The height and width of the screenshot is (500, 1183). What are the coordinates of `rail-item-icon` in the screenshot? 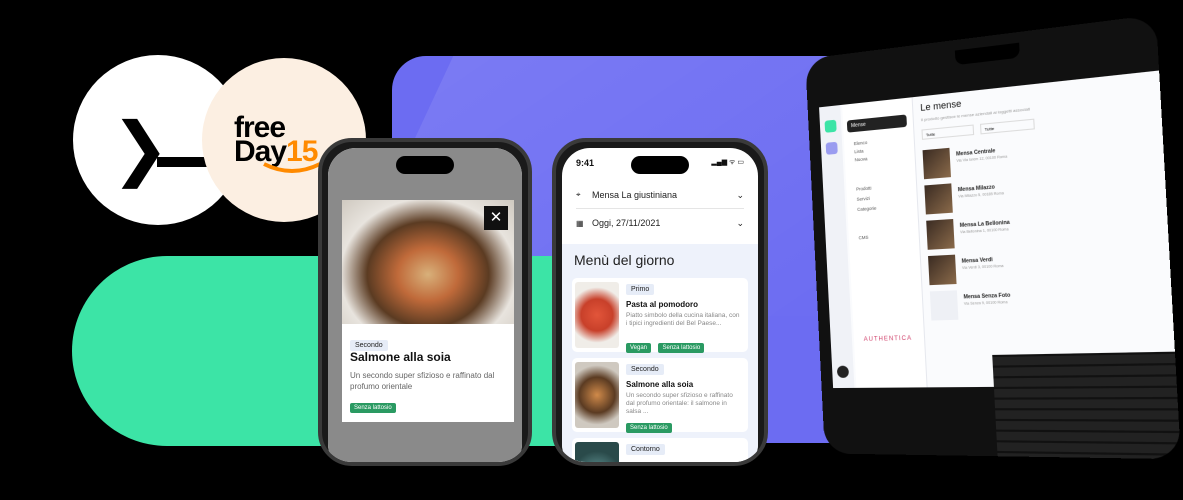 It's located at (831, 148).